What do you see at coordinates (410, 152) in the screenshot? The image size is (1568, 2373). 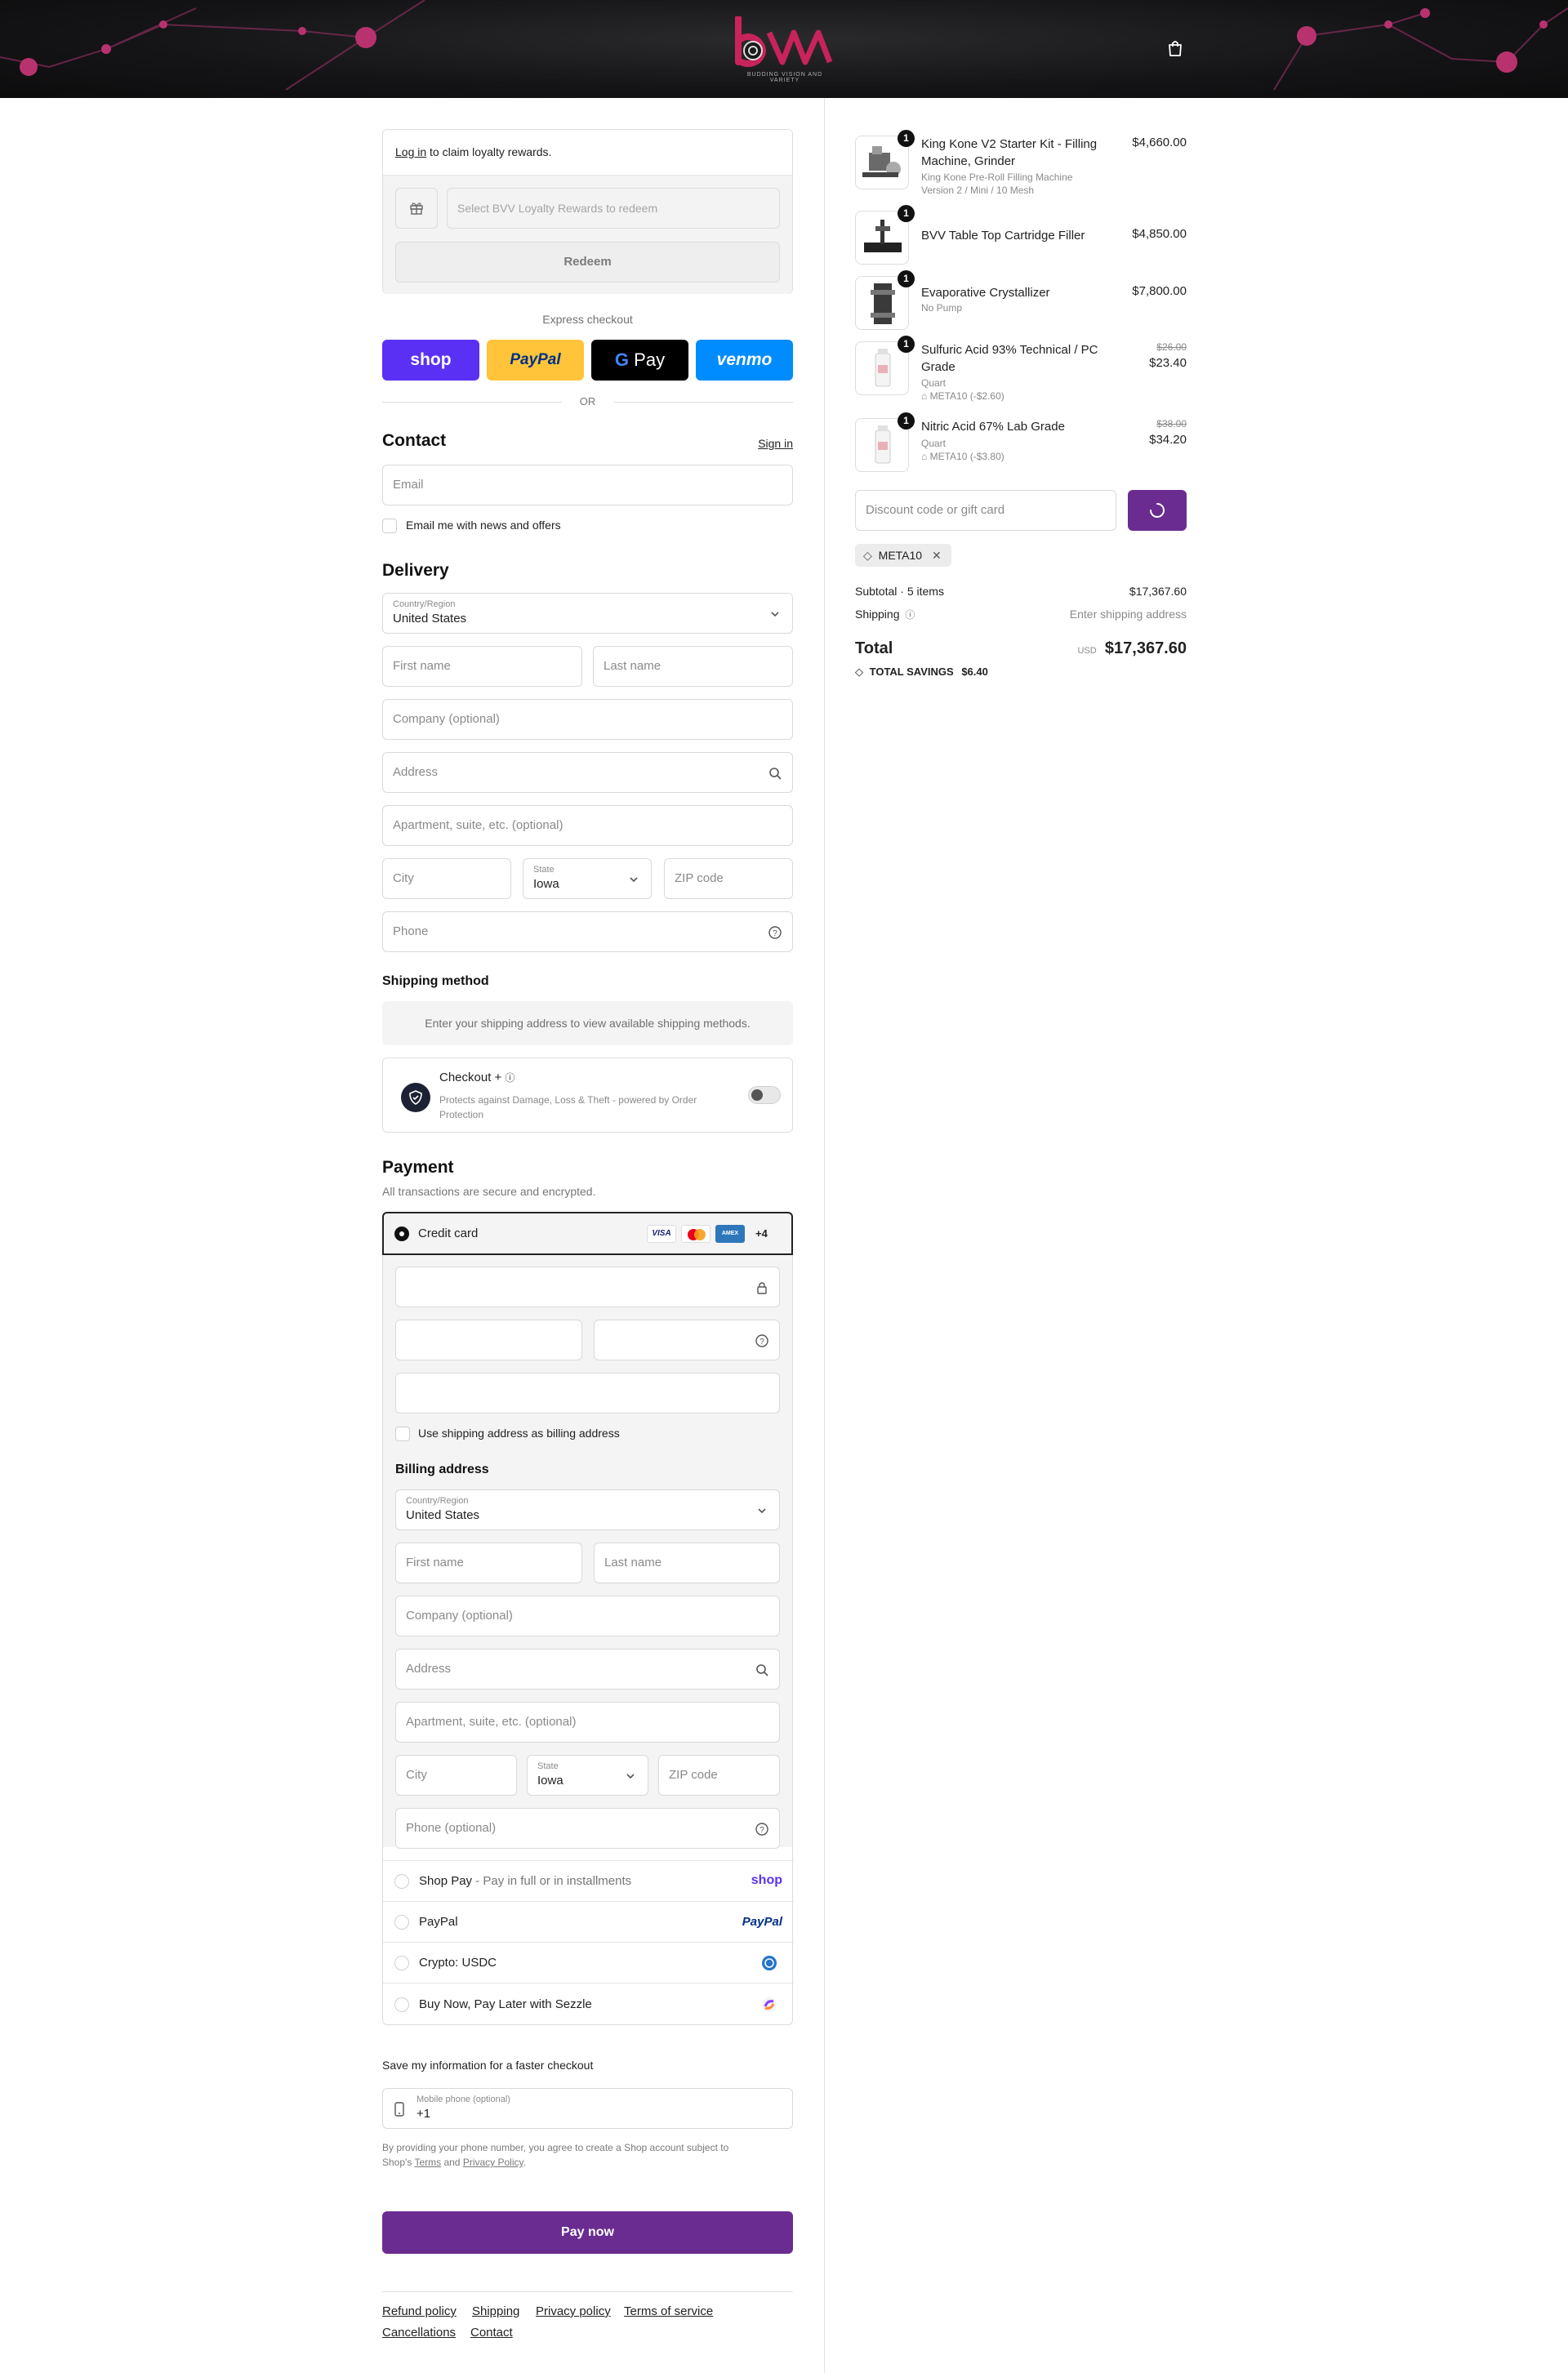 I see `login-link: Log in` at bounding box center [410, 152].